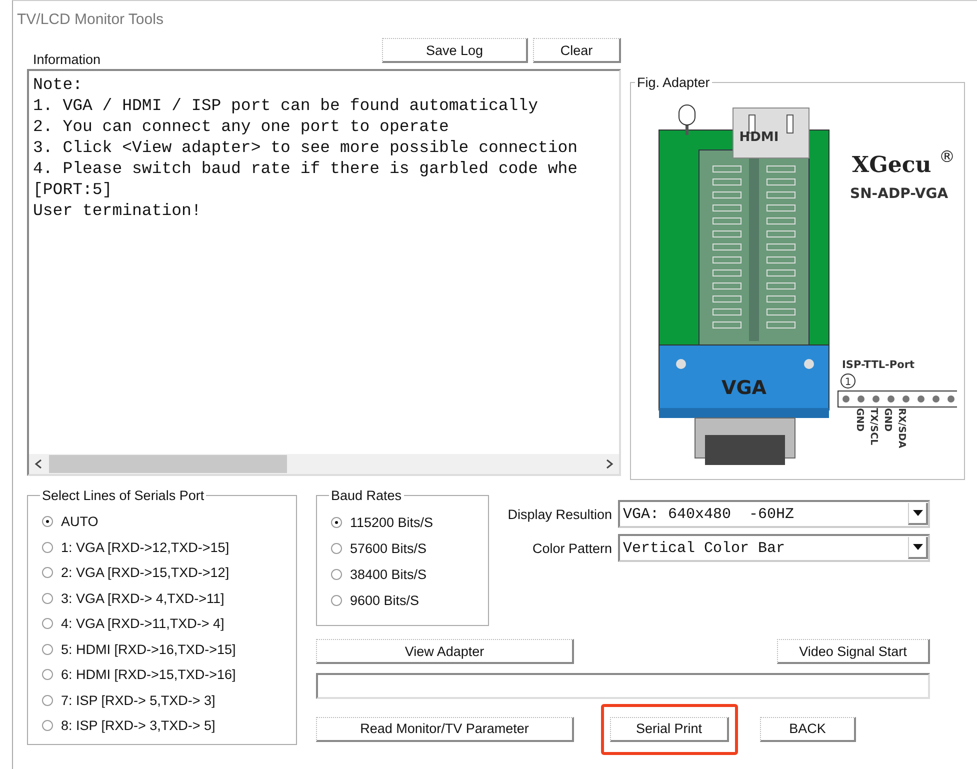 Image resolution: width=977 pixels, height=769 pixels. What do you see at coordinates (392, 522) in the screenshot?
I see `radio-label: 115200 Bits/S` at bounding box center [392, 522].